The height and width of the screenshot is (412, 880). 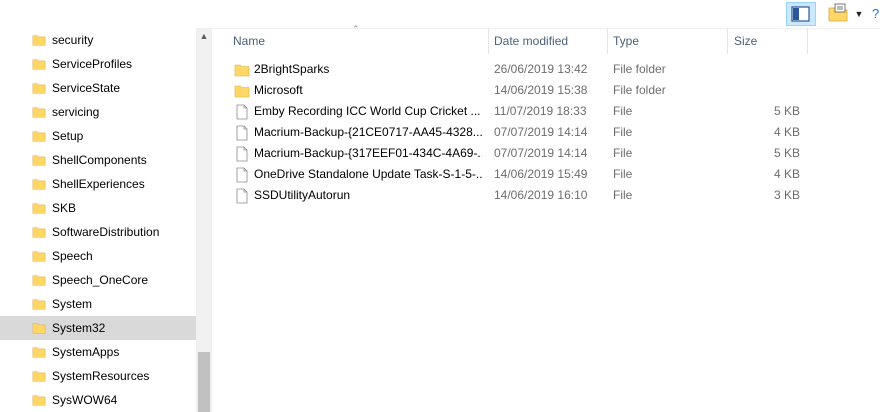 I want to click on nav-item-label: System32, so click(x=79, y=328).